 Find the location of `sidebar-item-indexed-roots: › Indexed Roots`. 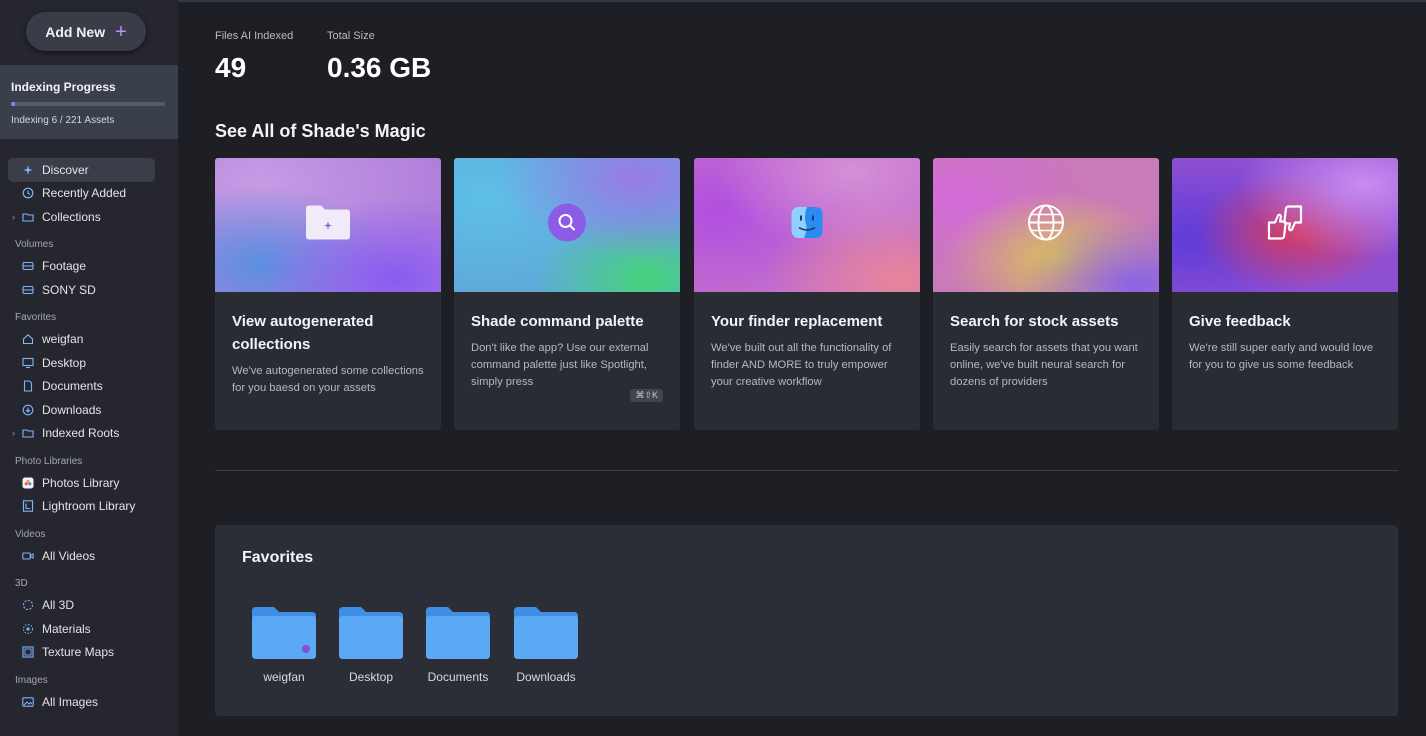

sidebar-item-indexed-roots: › Indexed Roots is located at coordinates (89, 434).